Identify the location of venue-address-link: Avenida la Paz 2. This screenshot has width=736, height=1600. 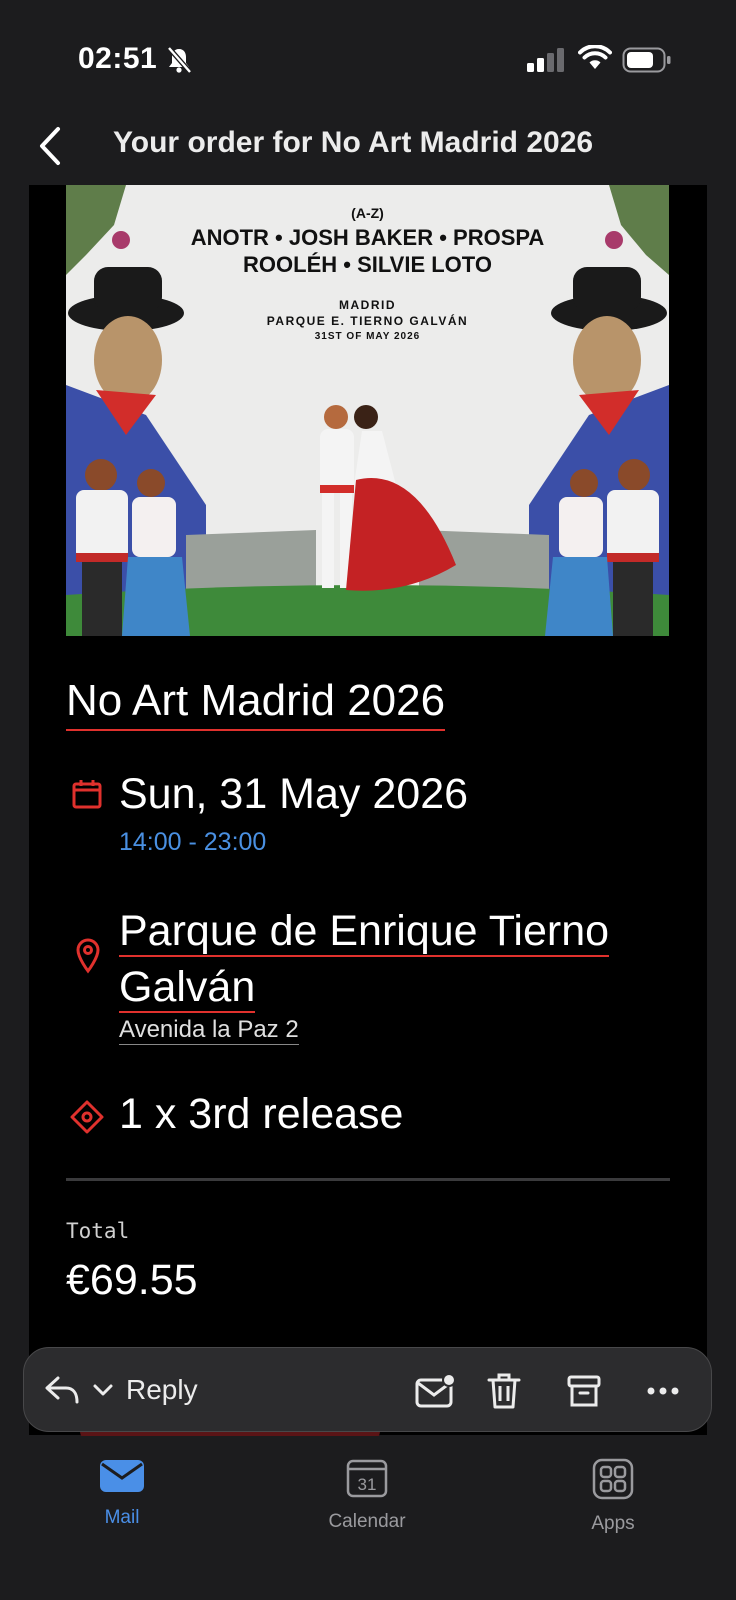
(209, 1030).